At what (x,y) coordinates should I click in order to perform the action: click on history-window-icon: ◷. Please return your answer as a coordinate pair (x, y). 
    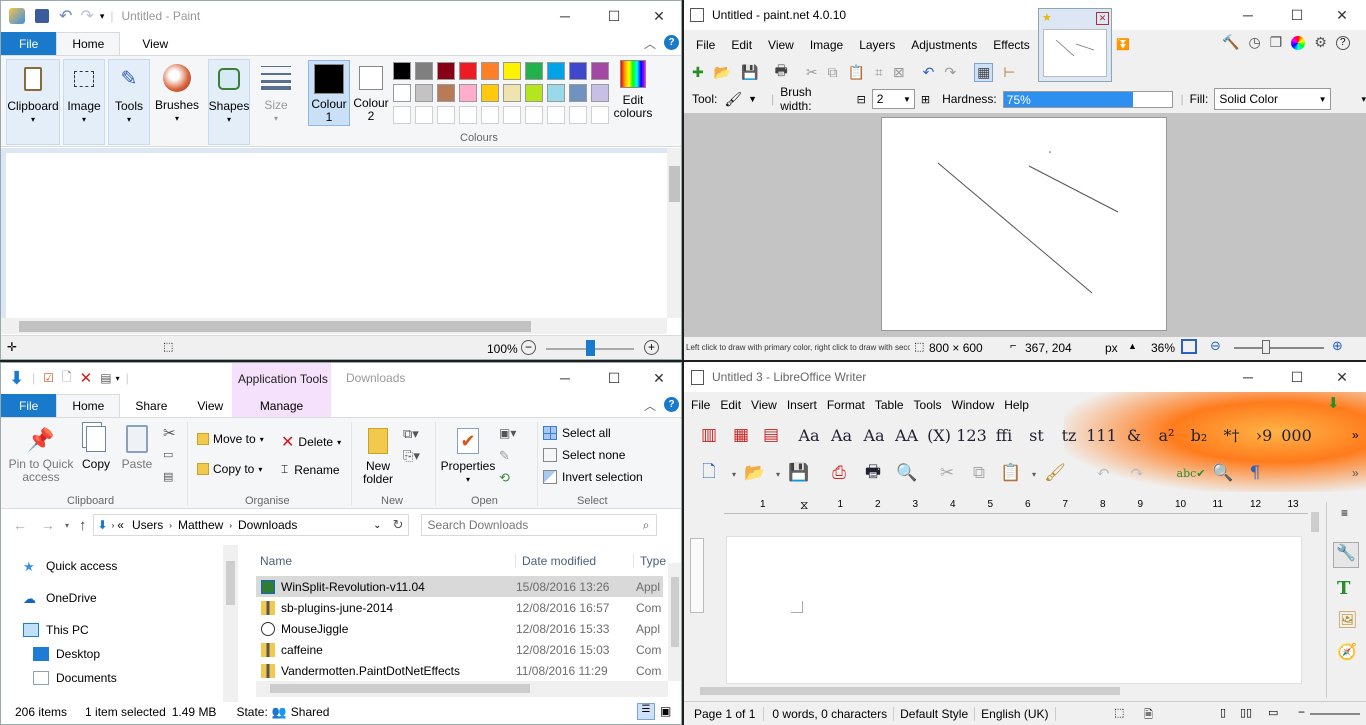
    Looking at the image, I should click on (1254, 42).